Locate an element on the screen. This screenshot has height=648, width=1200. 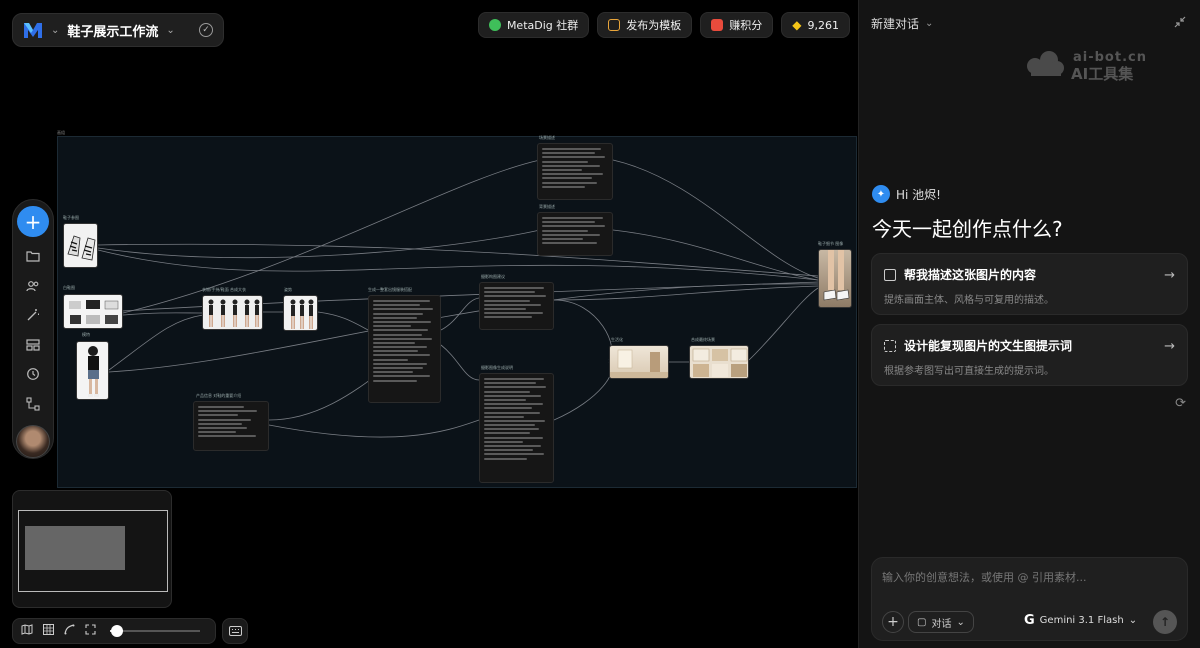
chat-input-box: + ▢ 对话 ⌄ G Gemini 3.1 Flash ⌄ ↑ is located at coordinates (1029, 599).